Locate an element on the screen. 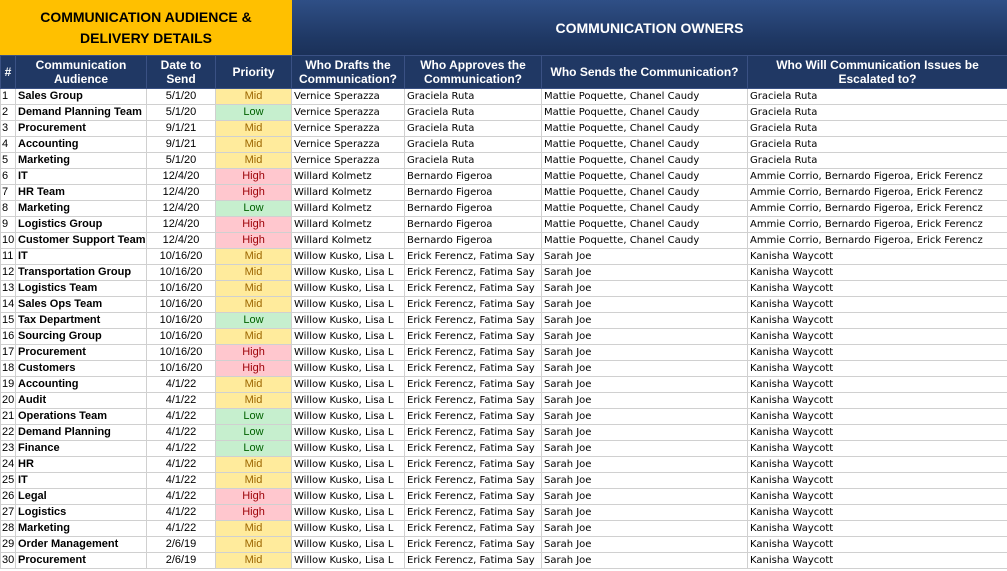 Image resolution: width=1007 pixels, height=571 pixels. row-number-cell: 6 is located at coordinates (8, 176).